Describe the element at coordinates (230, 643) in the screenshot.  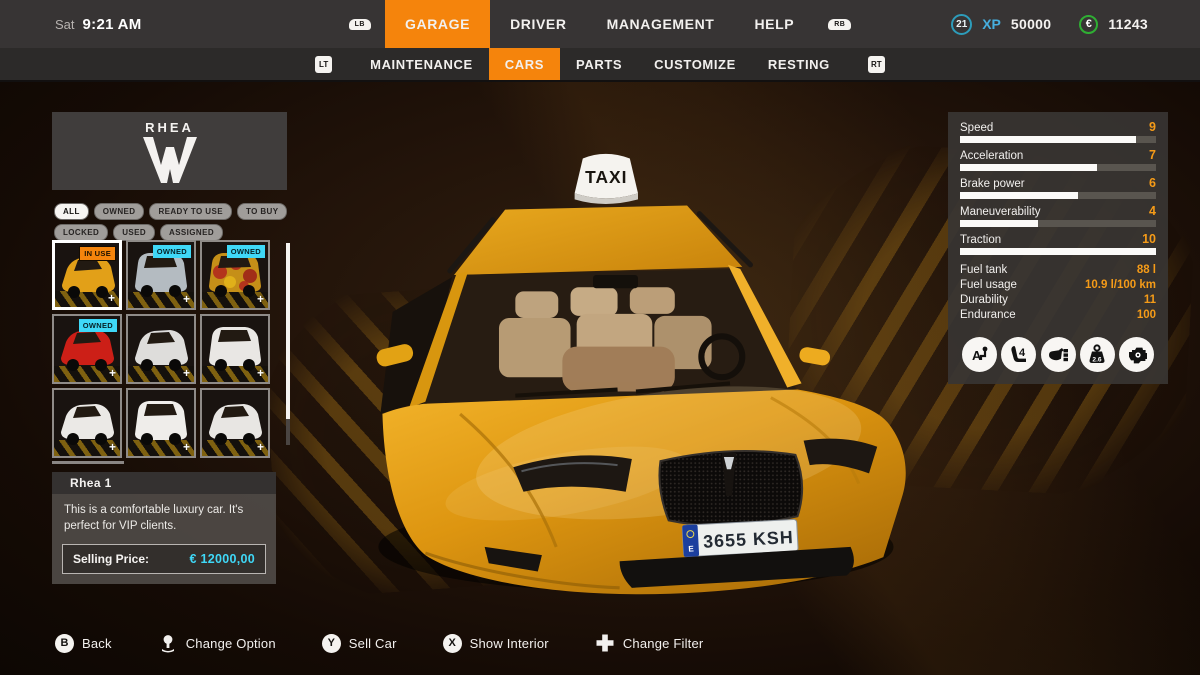
I see `hint-label: Change Option` at that location.